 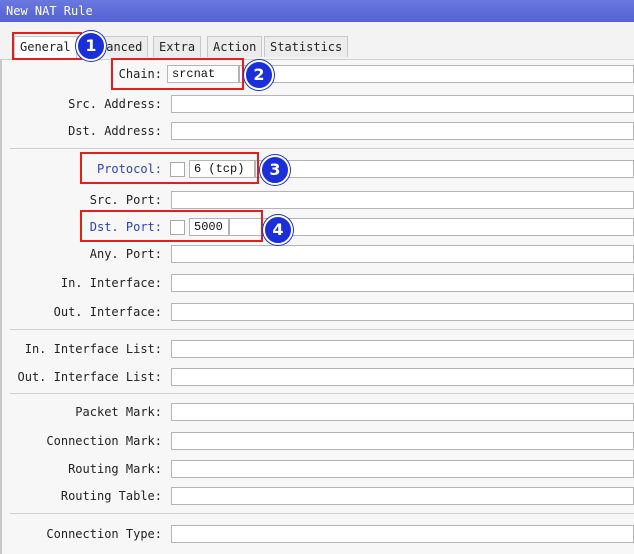 What do you see at coordinates (402, 254) in the screenshot?
I see `any-port-field` at bounding box center [402, 254].